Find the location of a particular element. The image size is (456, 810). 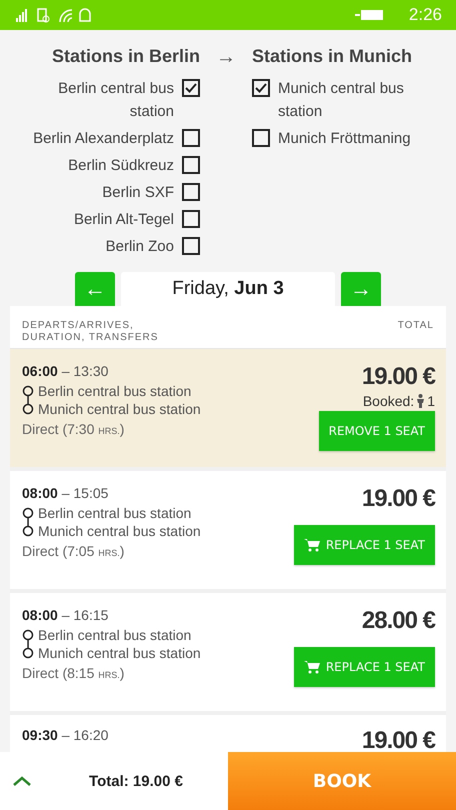

trip-duration: Direct (7:05 HRS.) is located at coordinates (74, 551).